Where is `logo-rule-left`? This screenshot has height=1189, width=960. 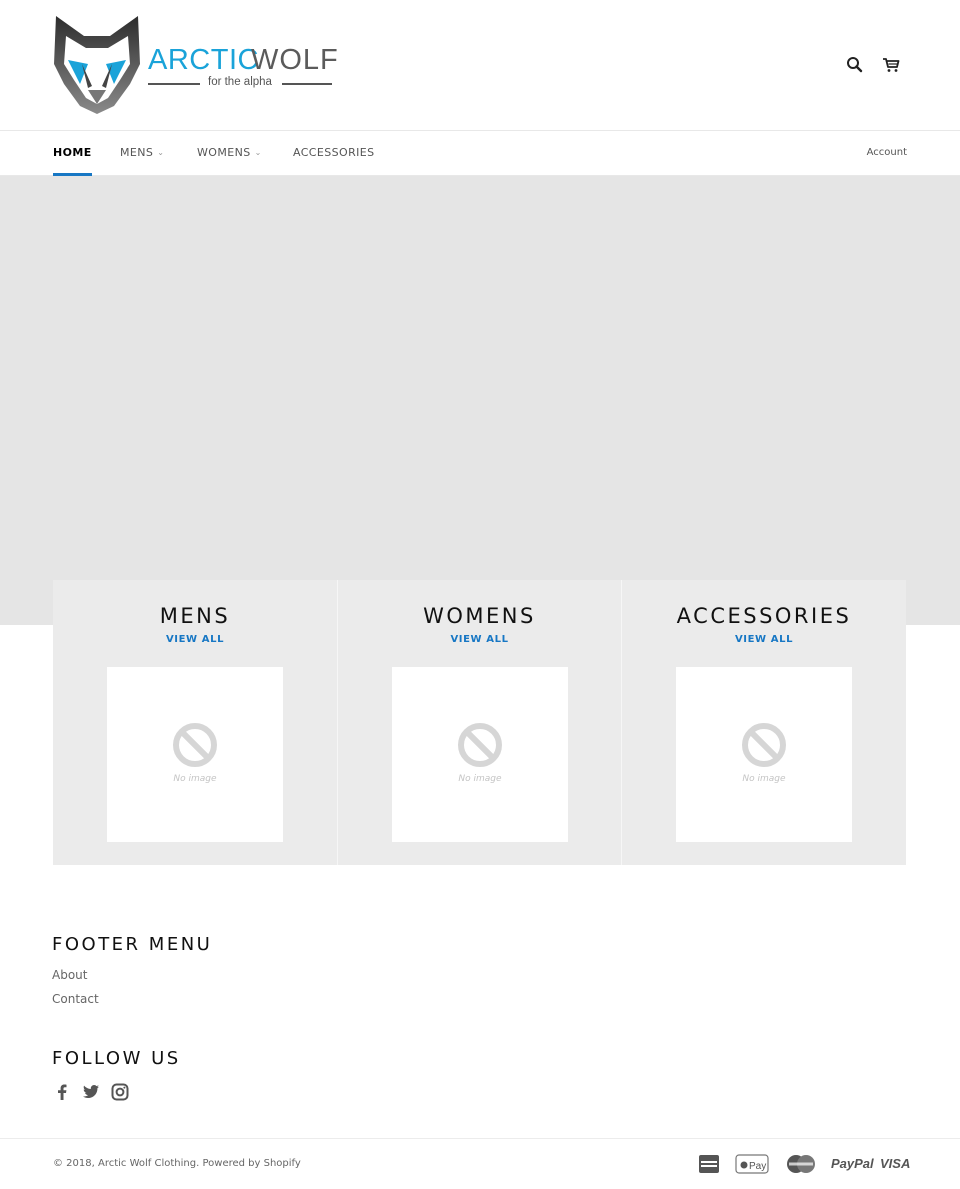 logo-rule-left is located at coordinates (174, 84).